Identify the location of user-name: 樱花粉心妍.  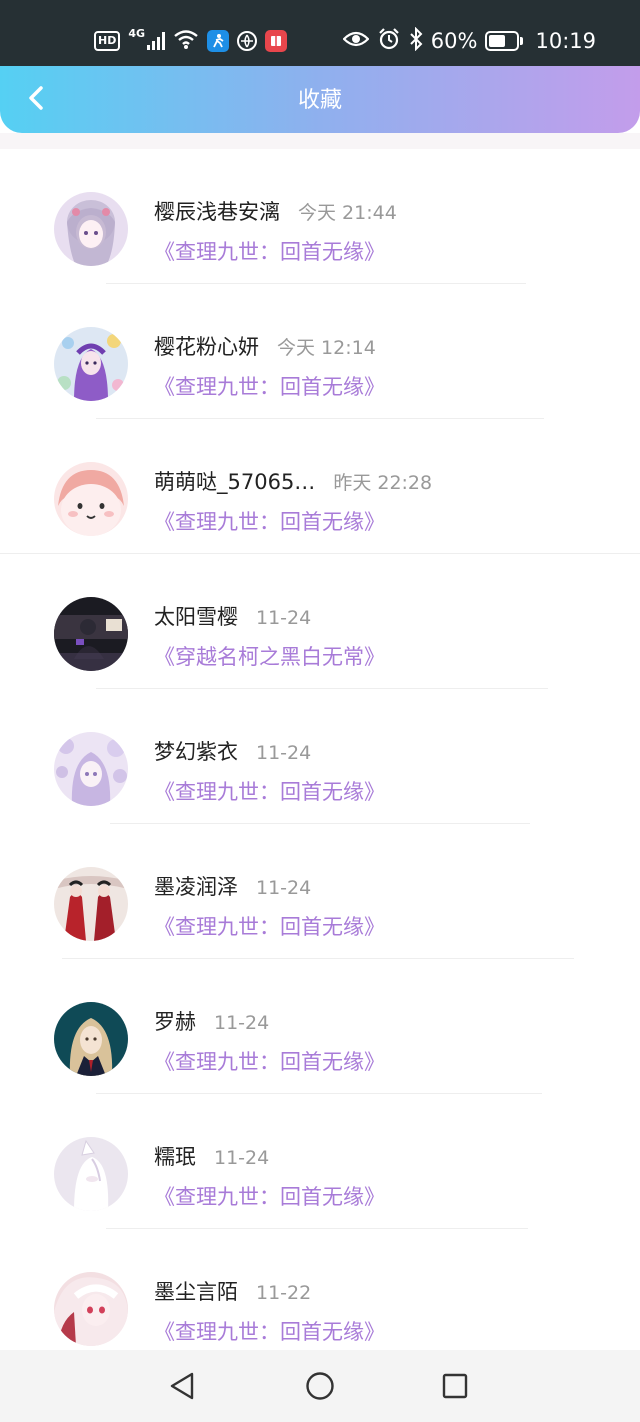
(206, 347).